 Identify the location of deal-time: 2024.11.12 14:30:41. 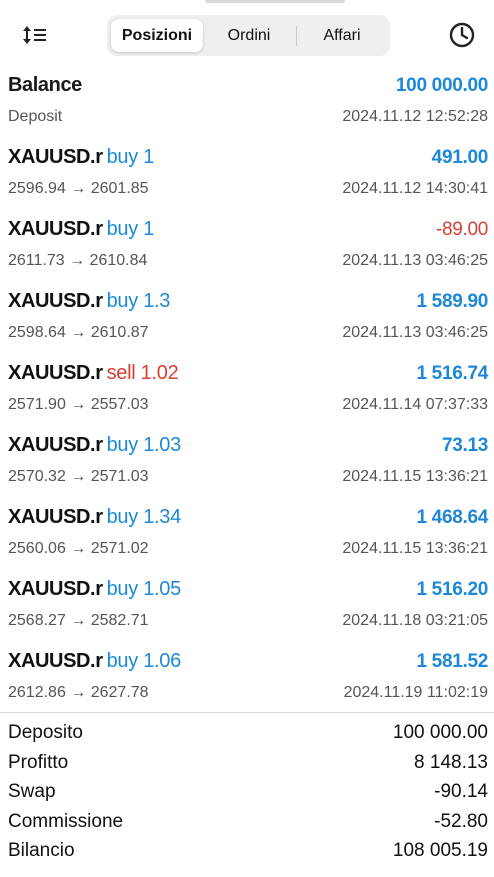
(415, 188).